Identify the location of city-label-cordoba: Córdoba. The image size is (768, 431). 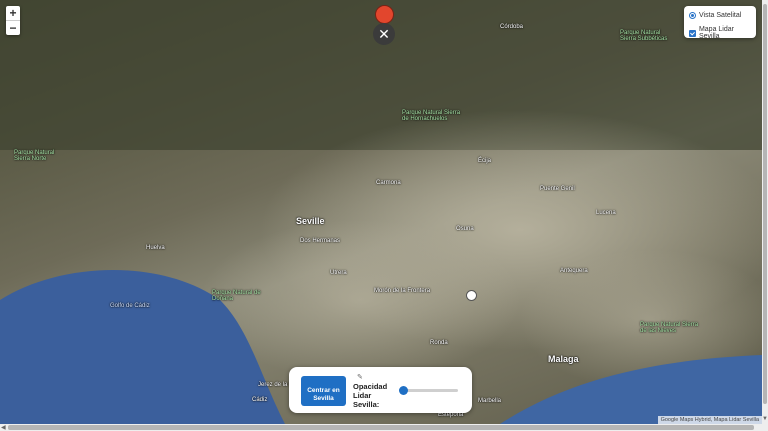
(512, 27).